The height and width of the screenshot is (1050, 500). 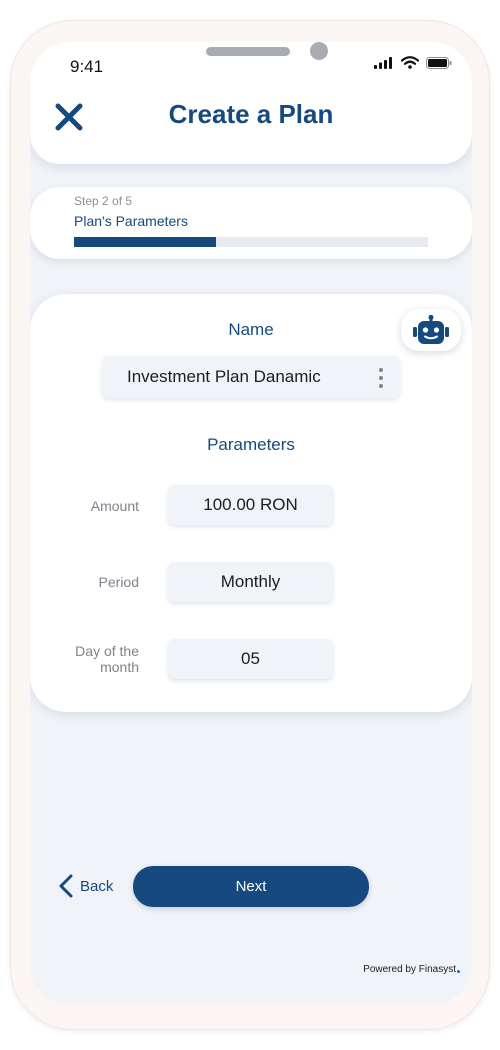 I want to click on progress-fill, so click(x=145, y=242).